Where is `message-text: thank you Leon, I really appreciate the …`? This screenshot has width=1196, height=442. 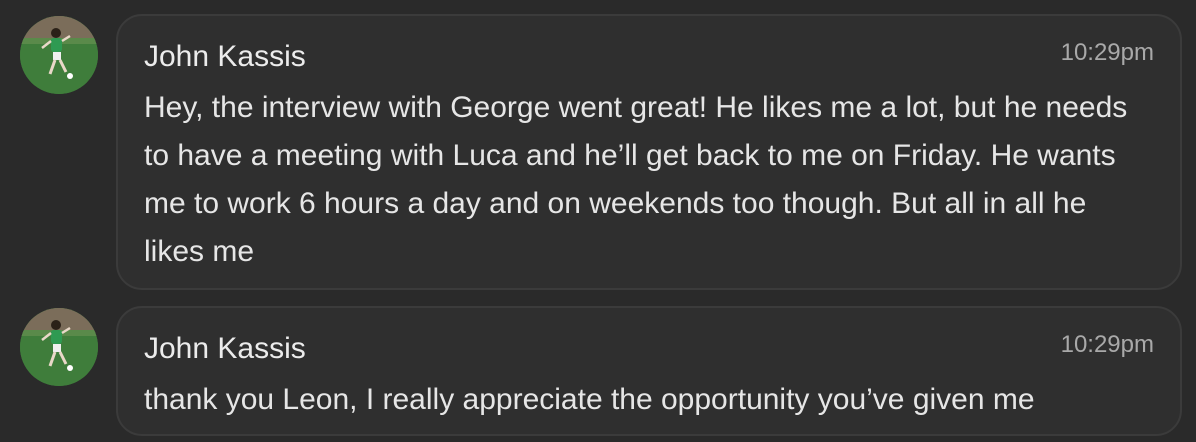
message-text: thank you Leon, I really appreciate the … is located at coordinates (589, 399).